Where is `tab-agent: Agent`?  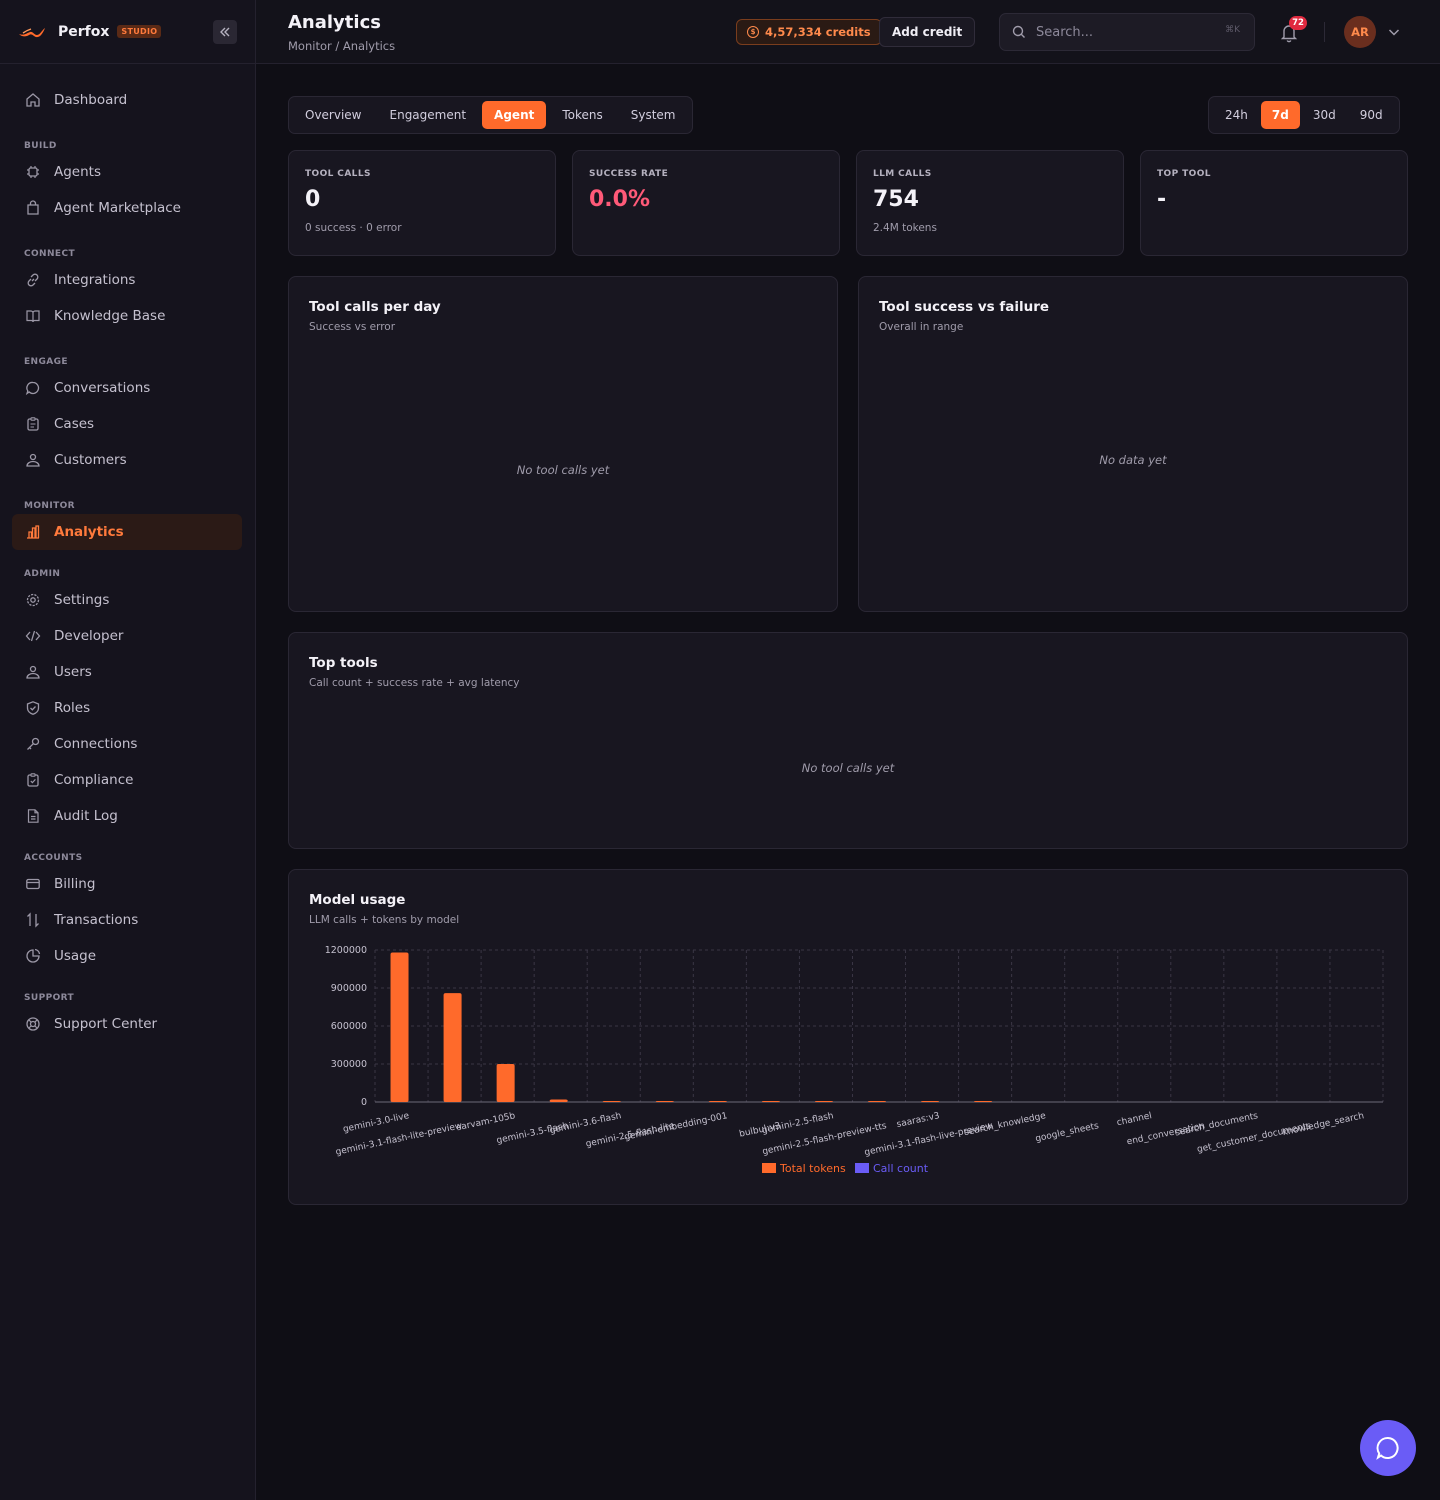 tab-agent: Agent is located at coordinates (514, 115).